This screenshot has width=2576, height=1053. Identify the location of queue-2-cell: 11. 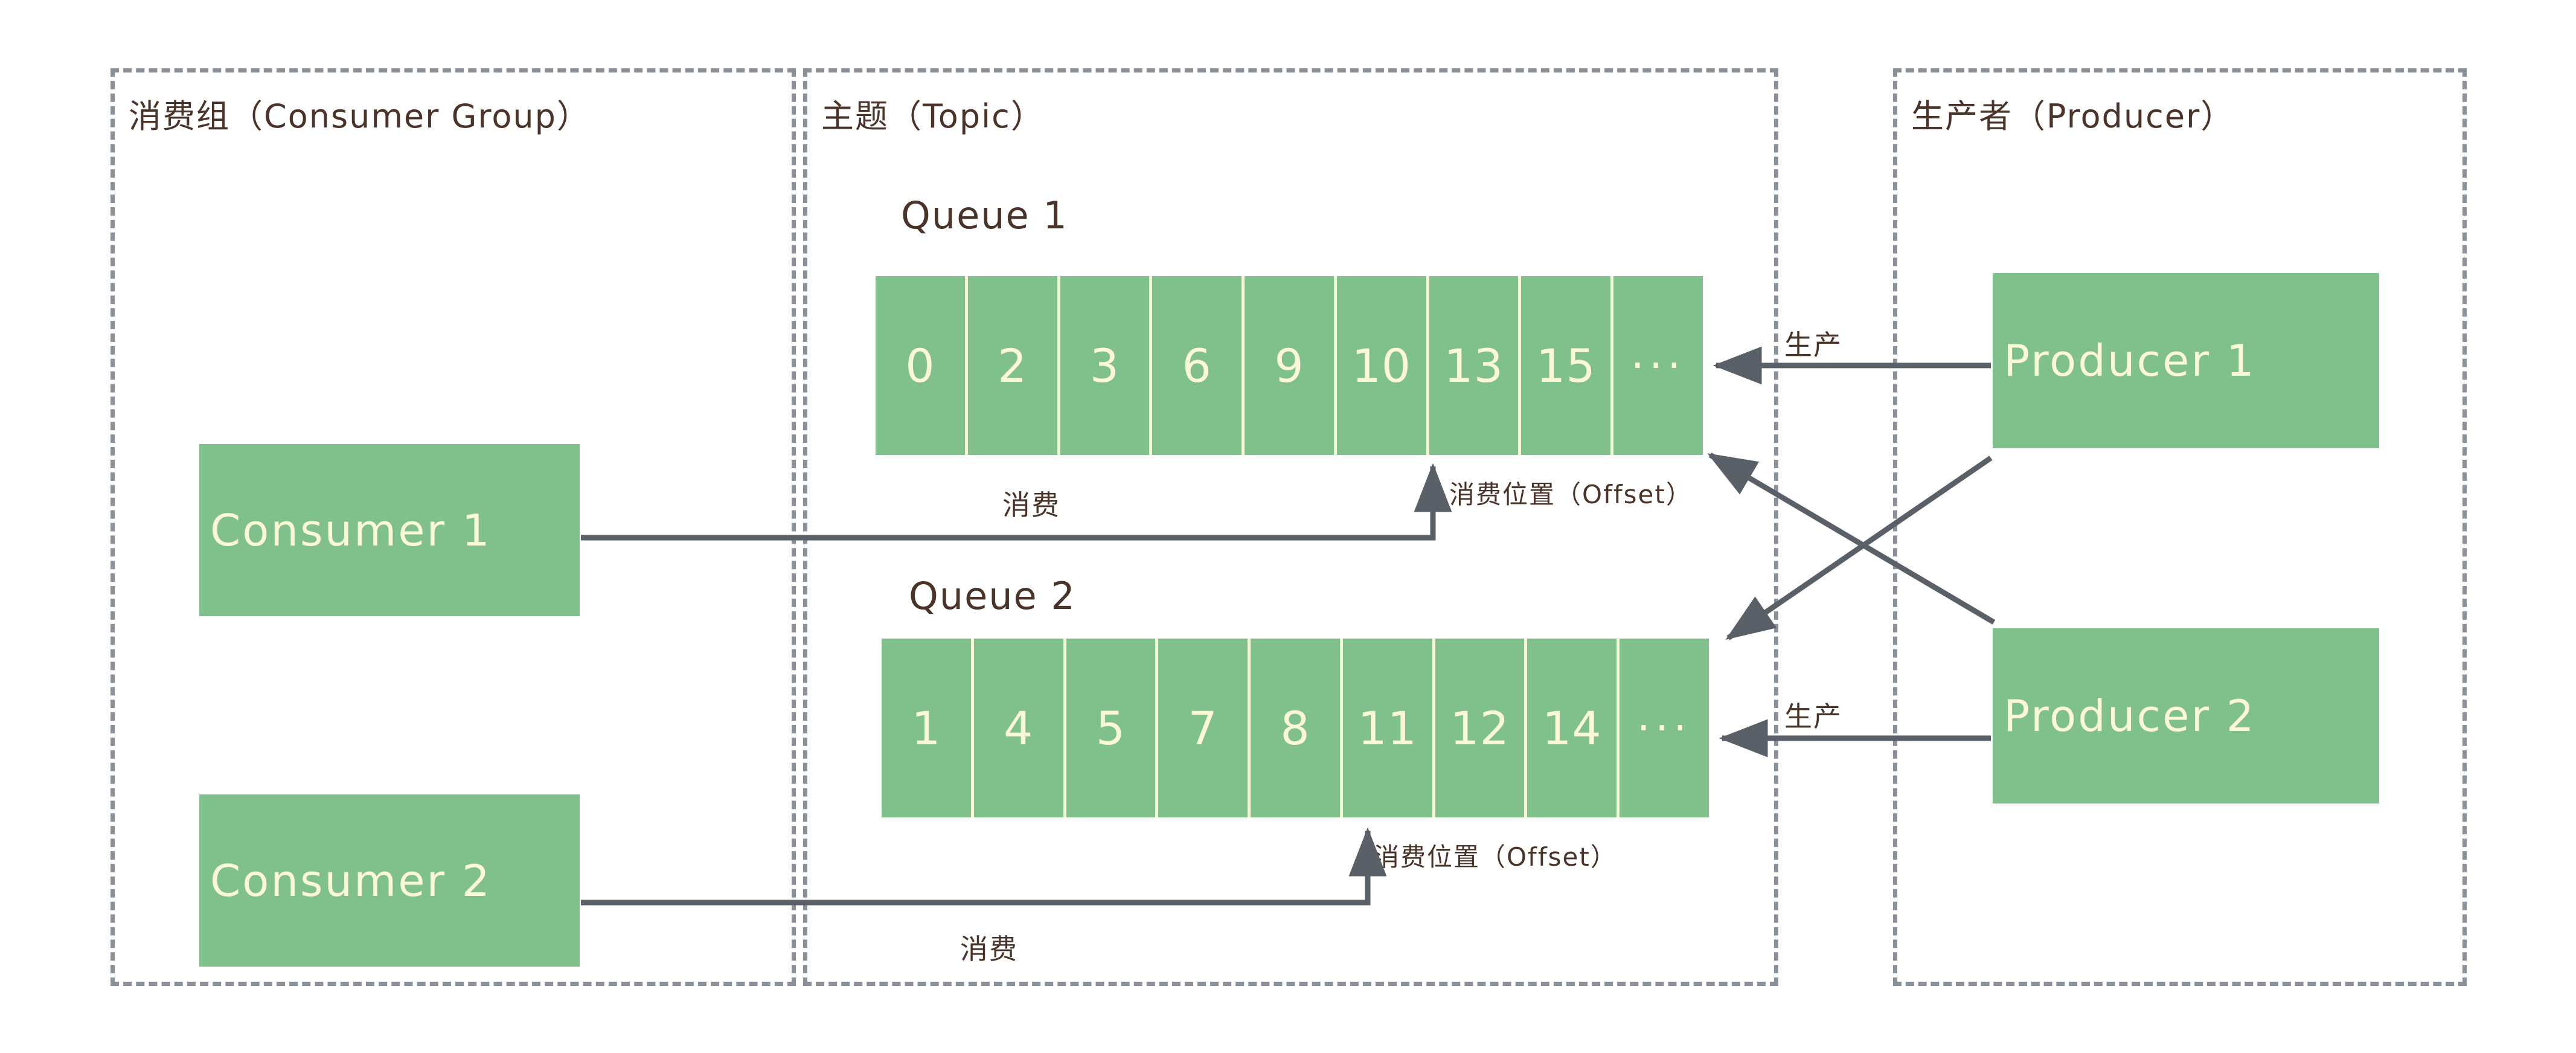
(1389, 728).